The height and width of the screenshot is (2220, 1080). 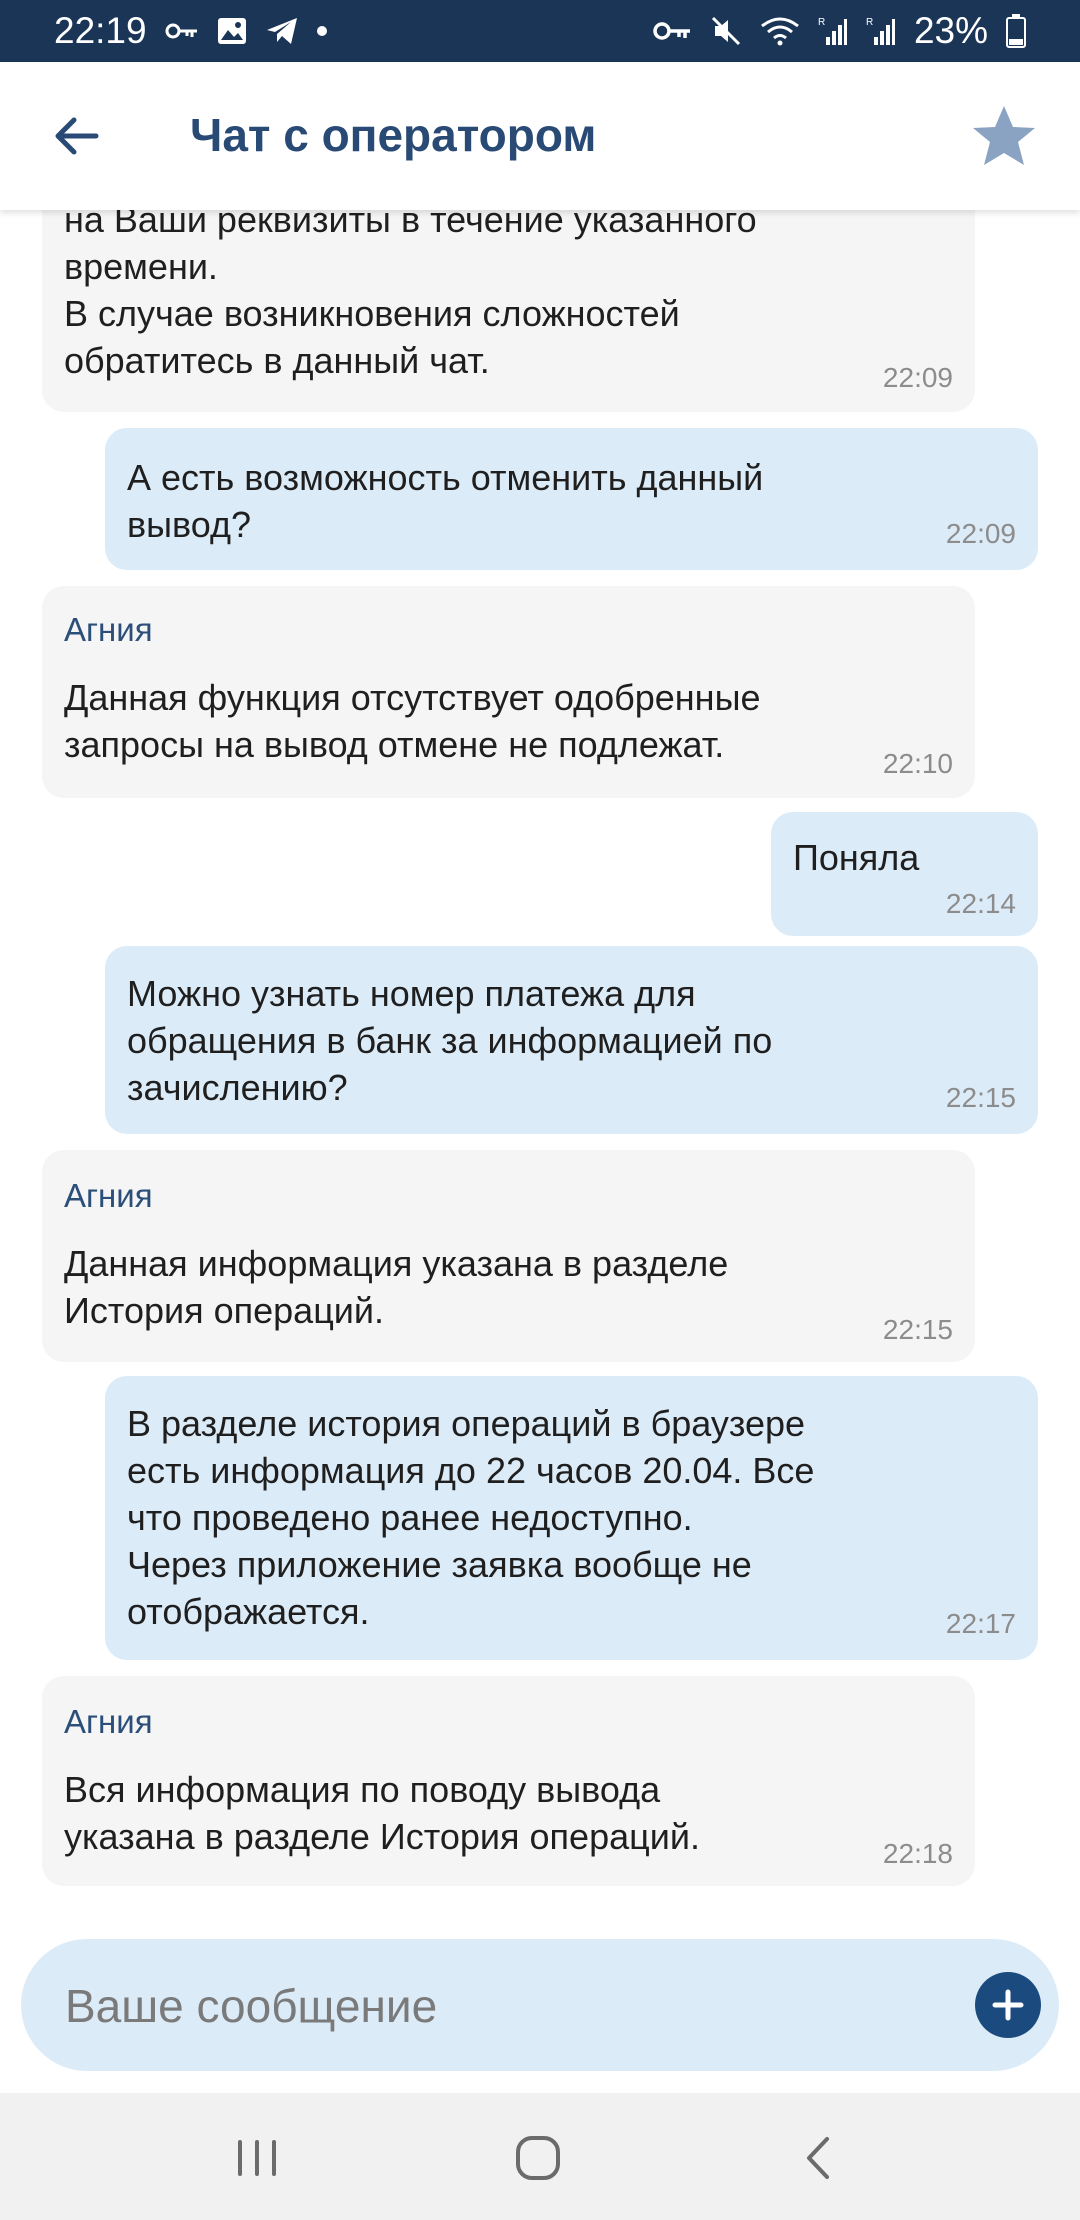 I want to click on back-button, so click(x=76, y=136).